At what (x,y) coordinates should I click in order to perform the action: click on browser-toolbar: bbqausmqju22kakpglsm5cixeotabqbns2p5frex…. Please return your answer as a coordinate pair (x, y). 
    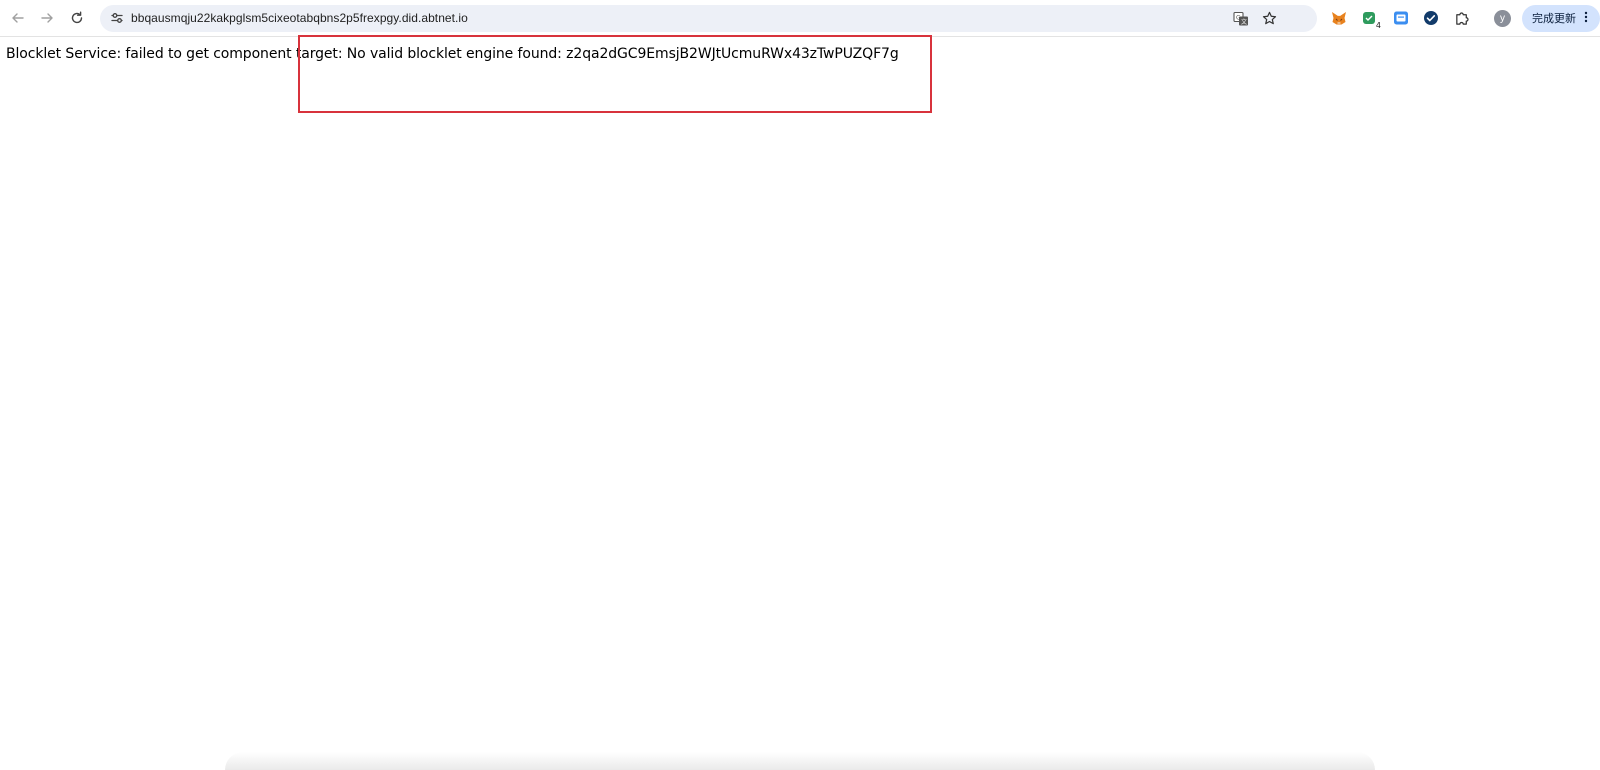
    Looking at the image, I should click on (800, 18).